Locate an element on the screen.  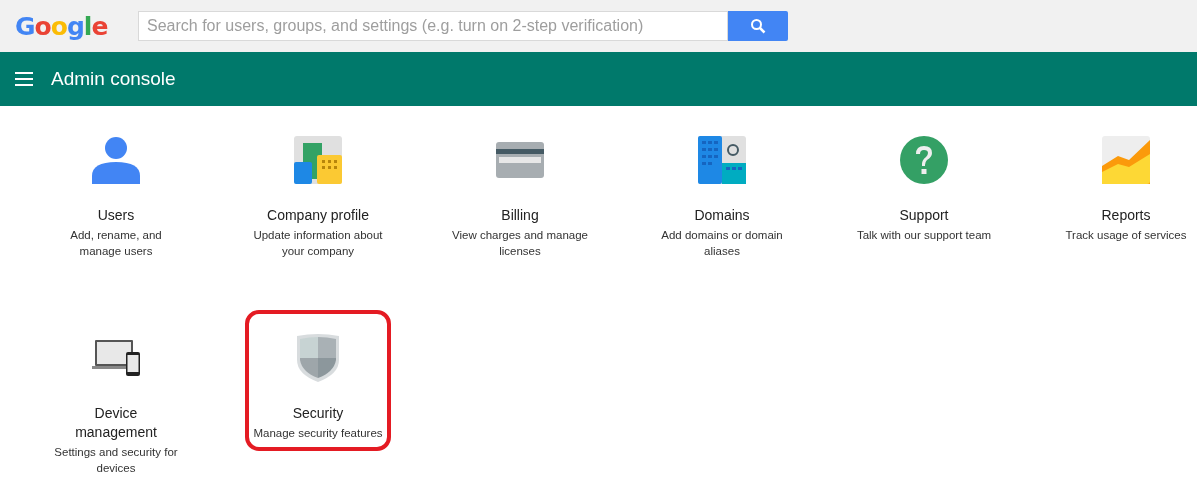
tile-title: Reports is located at coordinates (1126, 215).